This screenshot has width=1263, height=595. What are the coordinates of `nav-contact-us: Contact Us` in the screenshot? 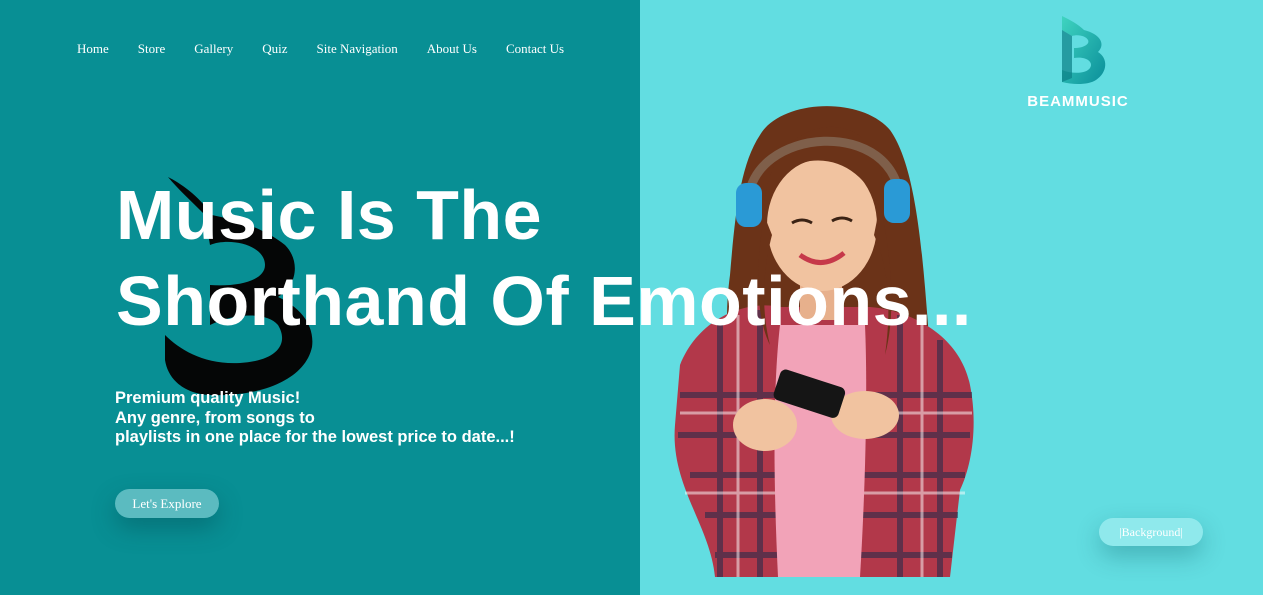 It's located at (535, 49).